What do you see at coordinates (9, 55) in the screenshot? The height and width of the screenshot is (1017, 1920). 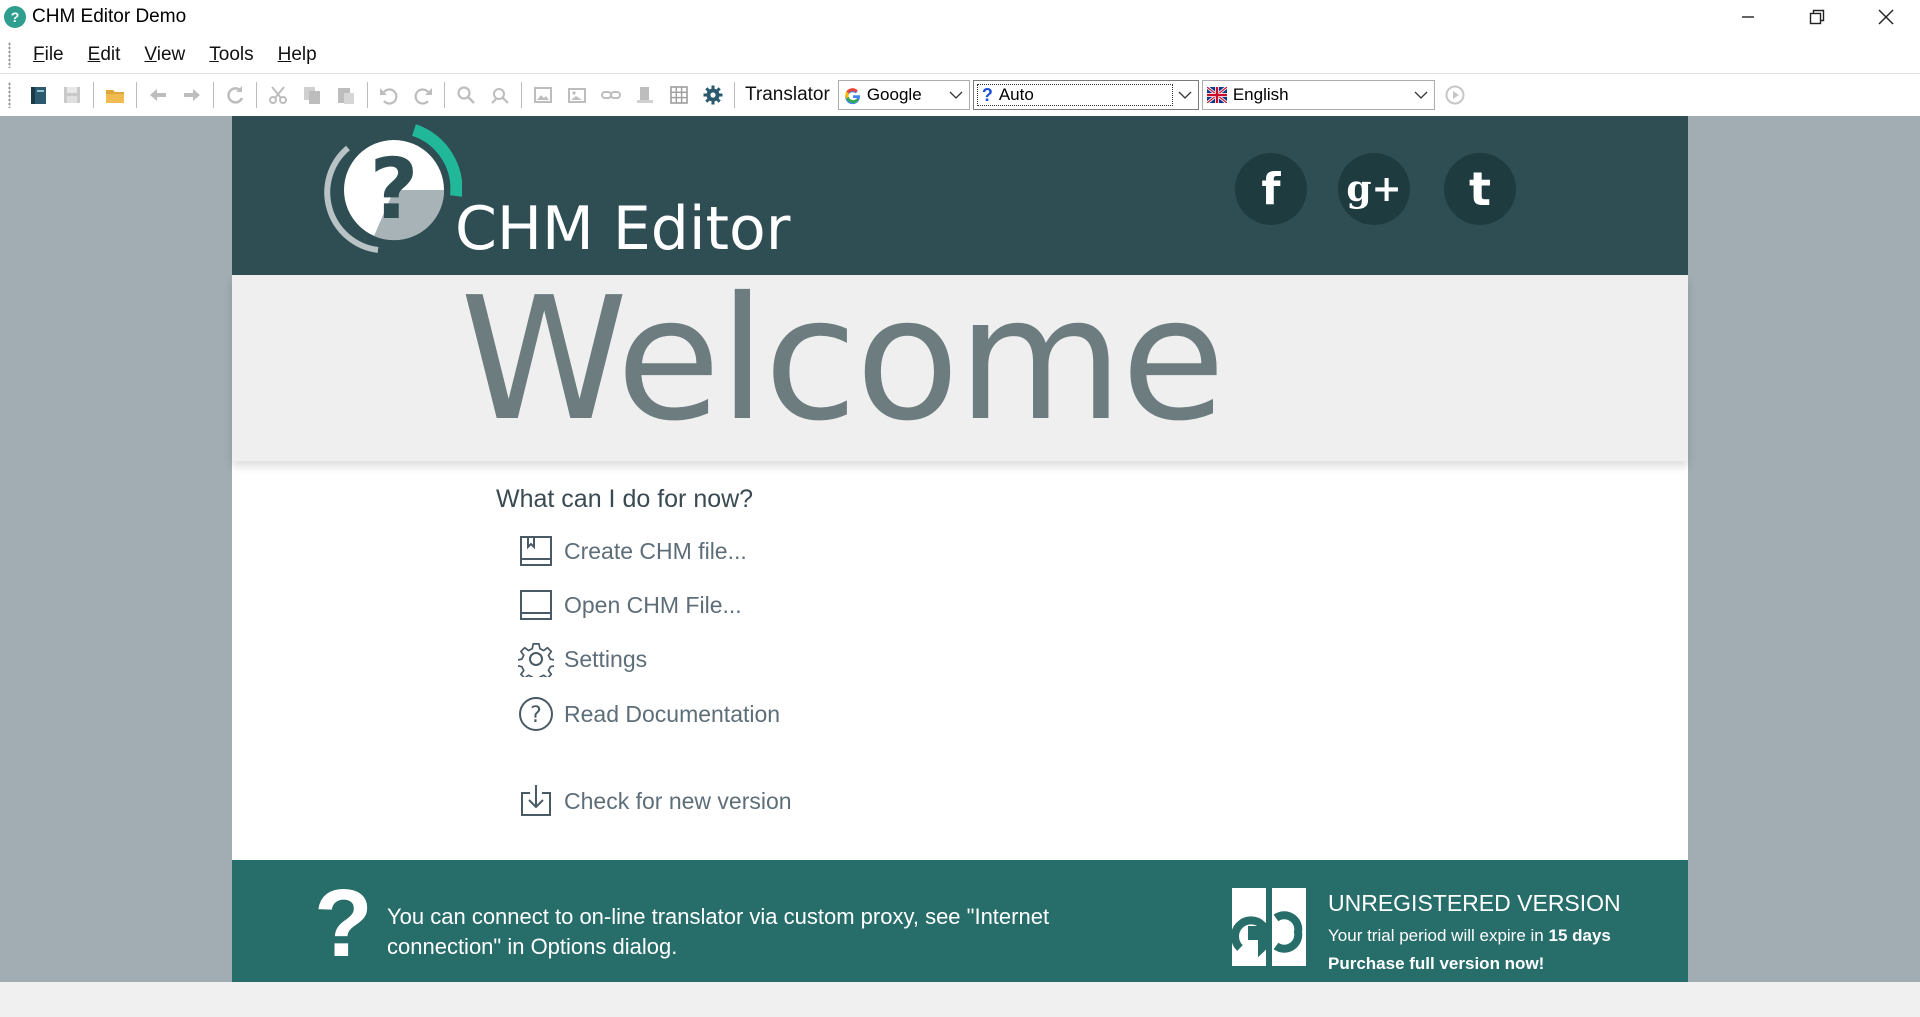 I see `menu-grip` at bounding box center [9, 55].